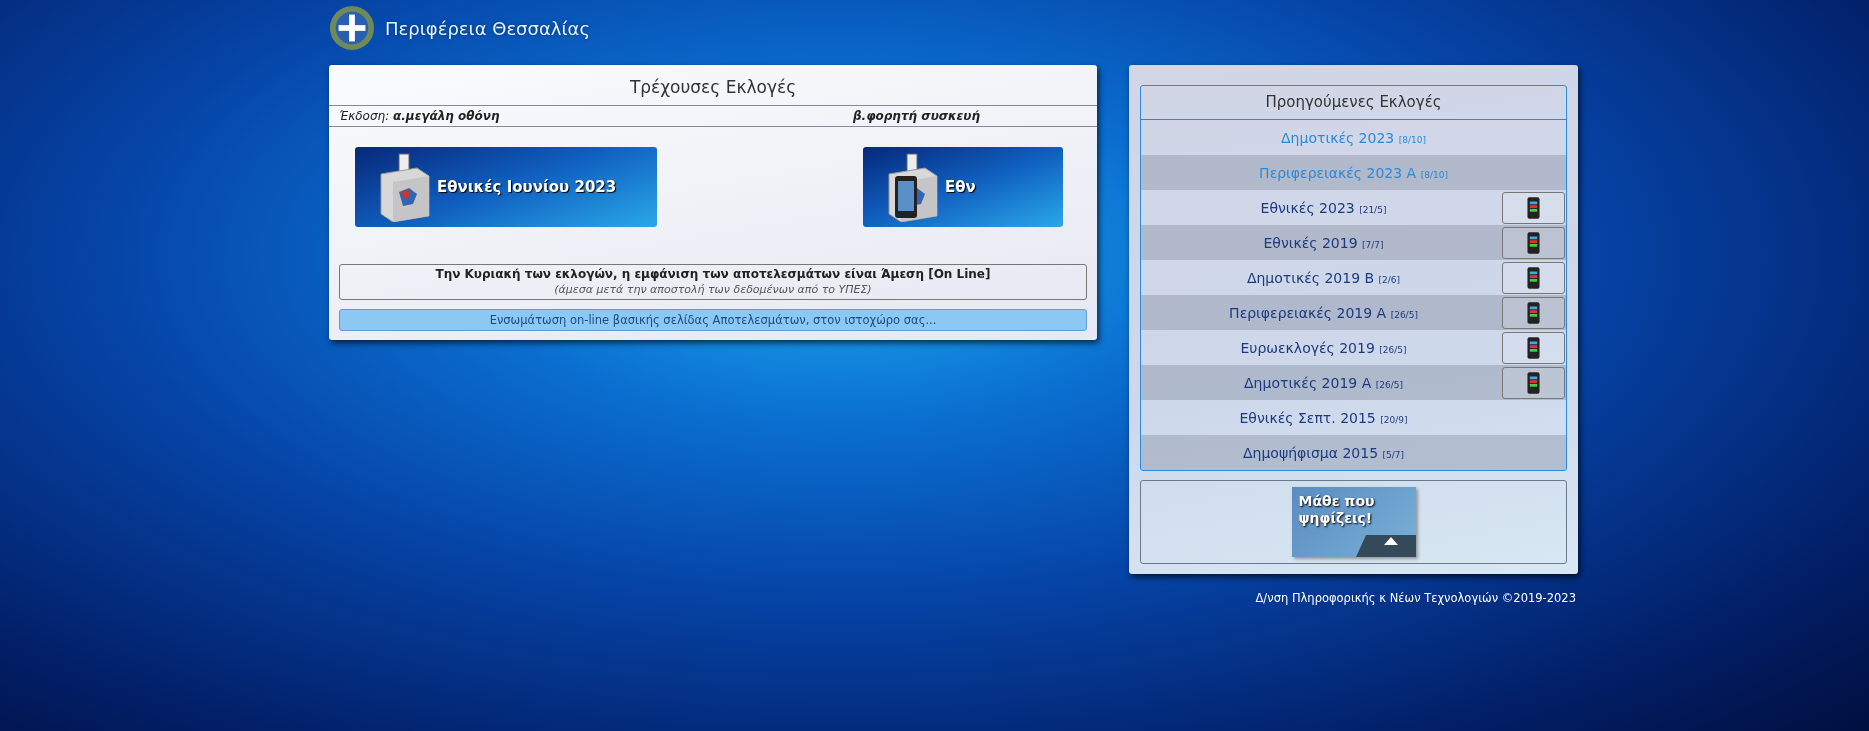 Image resolution: width=1869 pixels, height=731 pixels. What do you see at coordinates (1353, 103) in the screenshot?
I see `list-header: Προηγούμενες Εκλογές` at bounding box center [1353, 103].